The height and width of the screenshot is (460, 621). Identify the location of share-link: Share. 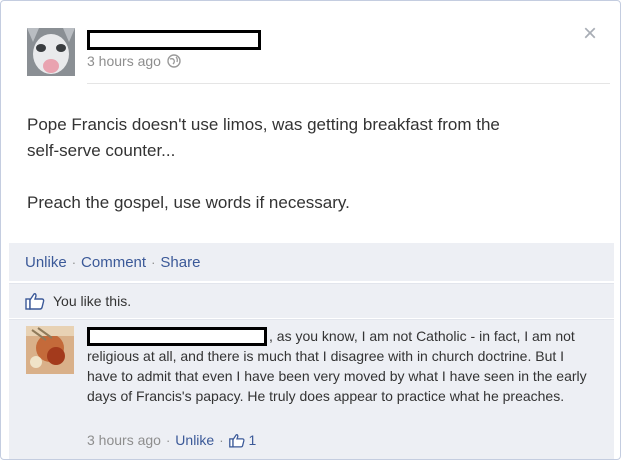
(180, 262).